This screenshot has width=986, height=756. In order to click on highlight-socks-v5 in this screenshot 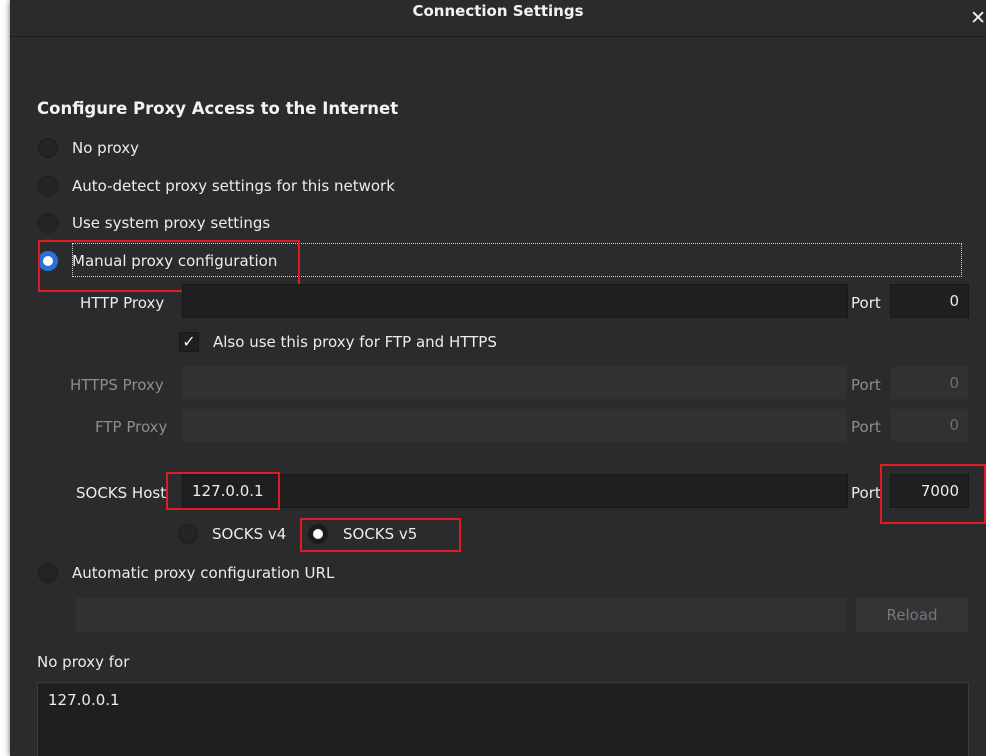, I will do `click(380, 535)`.